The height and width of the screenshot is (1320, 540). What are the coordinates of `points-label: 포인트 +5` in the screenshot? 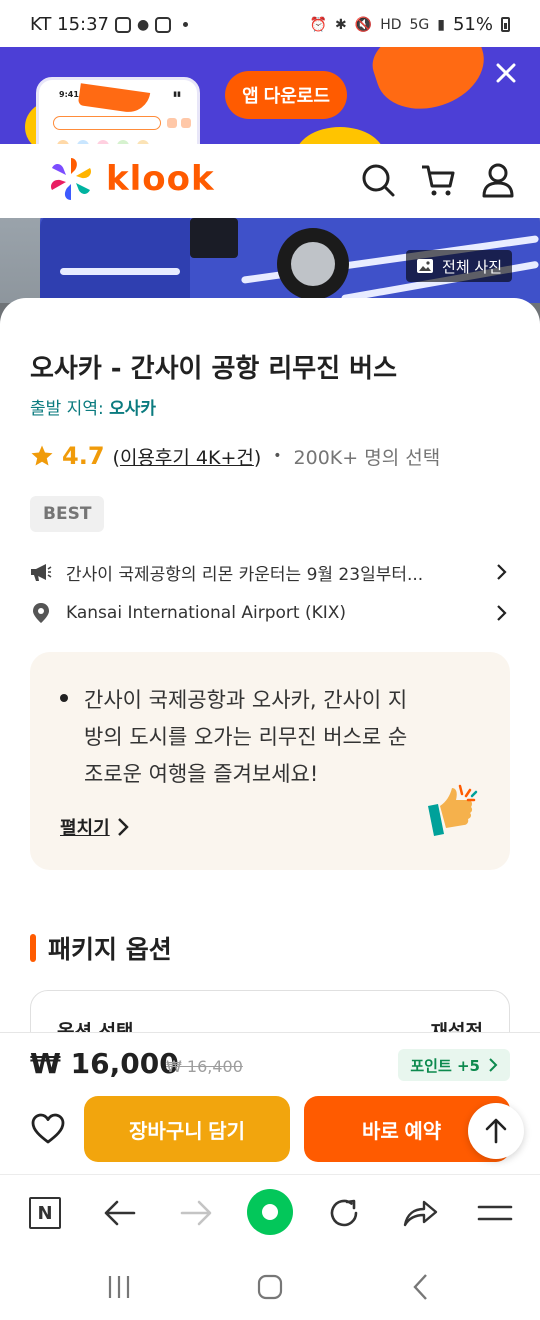 It's located at (445, 1065).